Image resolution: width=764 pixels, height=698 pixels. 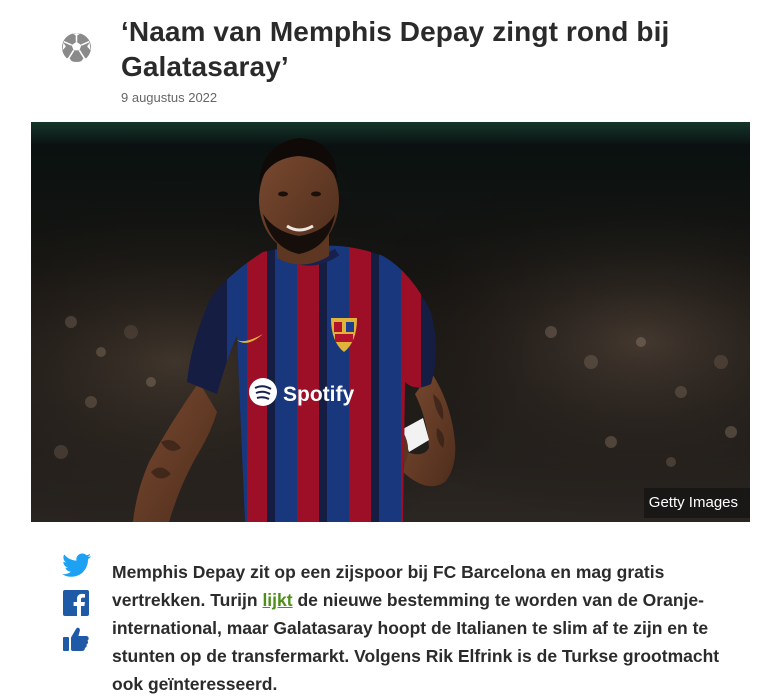 I want to click on sponsor-text: Spotify, so click(x=318, y=394).